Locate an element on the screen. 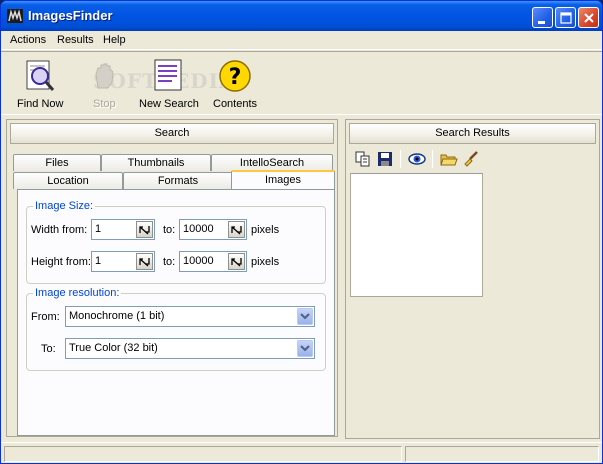 The width and height of the screenshot is (603, 464). save-icon is located at coordinates (385, 159).